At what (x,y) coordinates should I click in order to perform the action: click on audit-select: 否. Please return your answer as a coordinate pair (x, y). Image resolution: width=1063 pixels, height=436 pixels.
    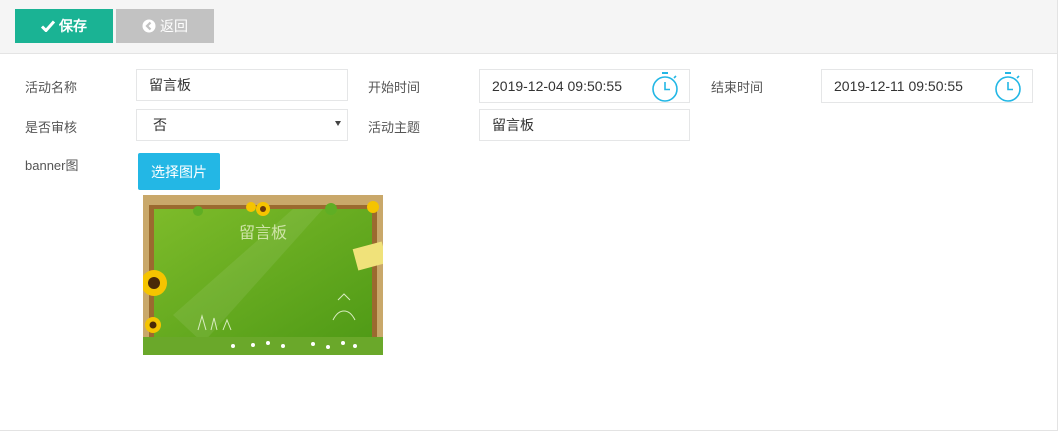
    Looking at the image, I should click on (242, 125).